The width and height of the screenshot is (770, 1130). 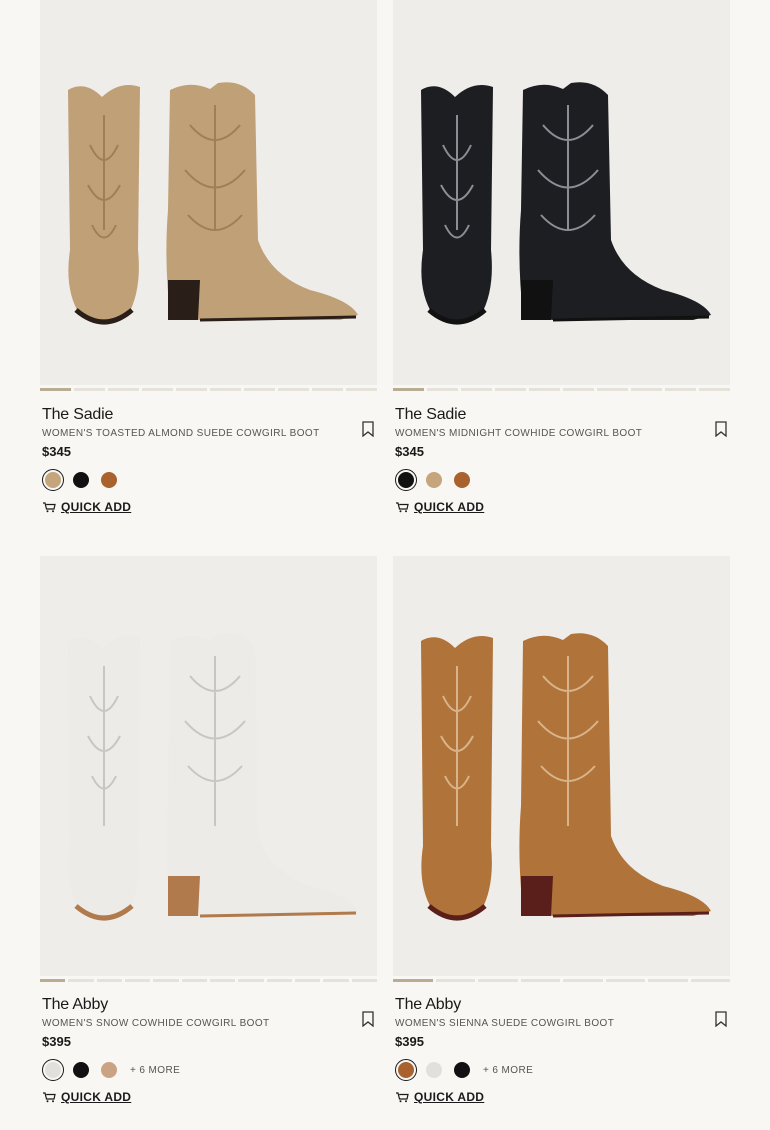 I want to click on color-swatches: + 6 MORE, so click(x=208, y=1070).